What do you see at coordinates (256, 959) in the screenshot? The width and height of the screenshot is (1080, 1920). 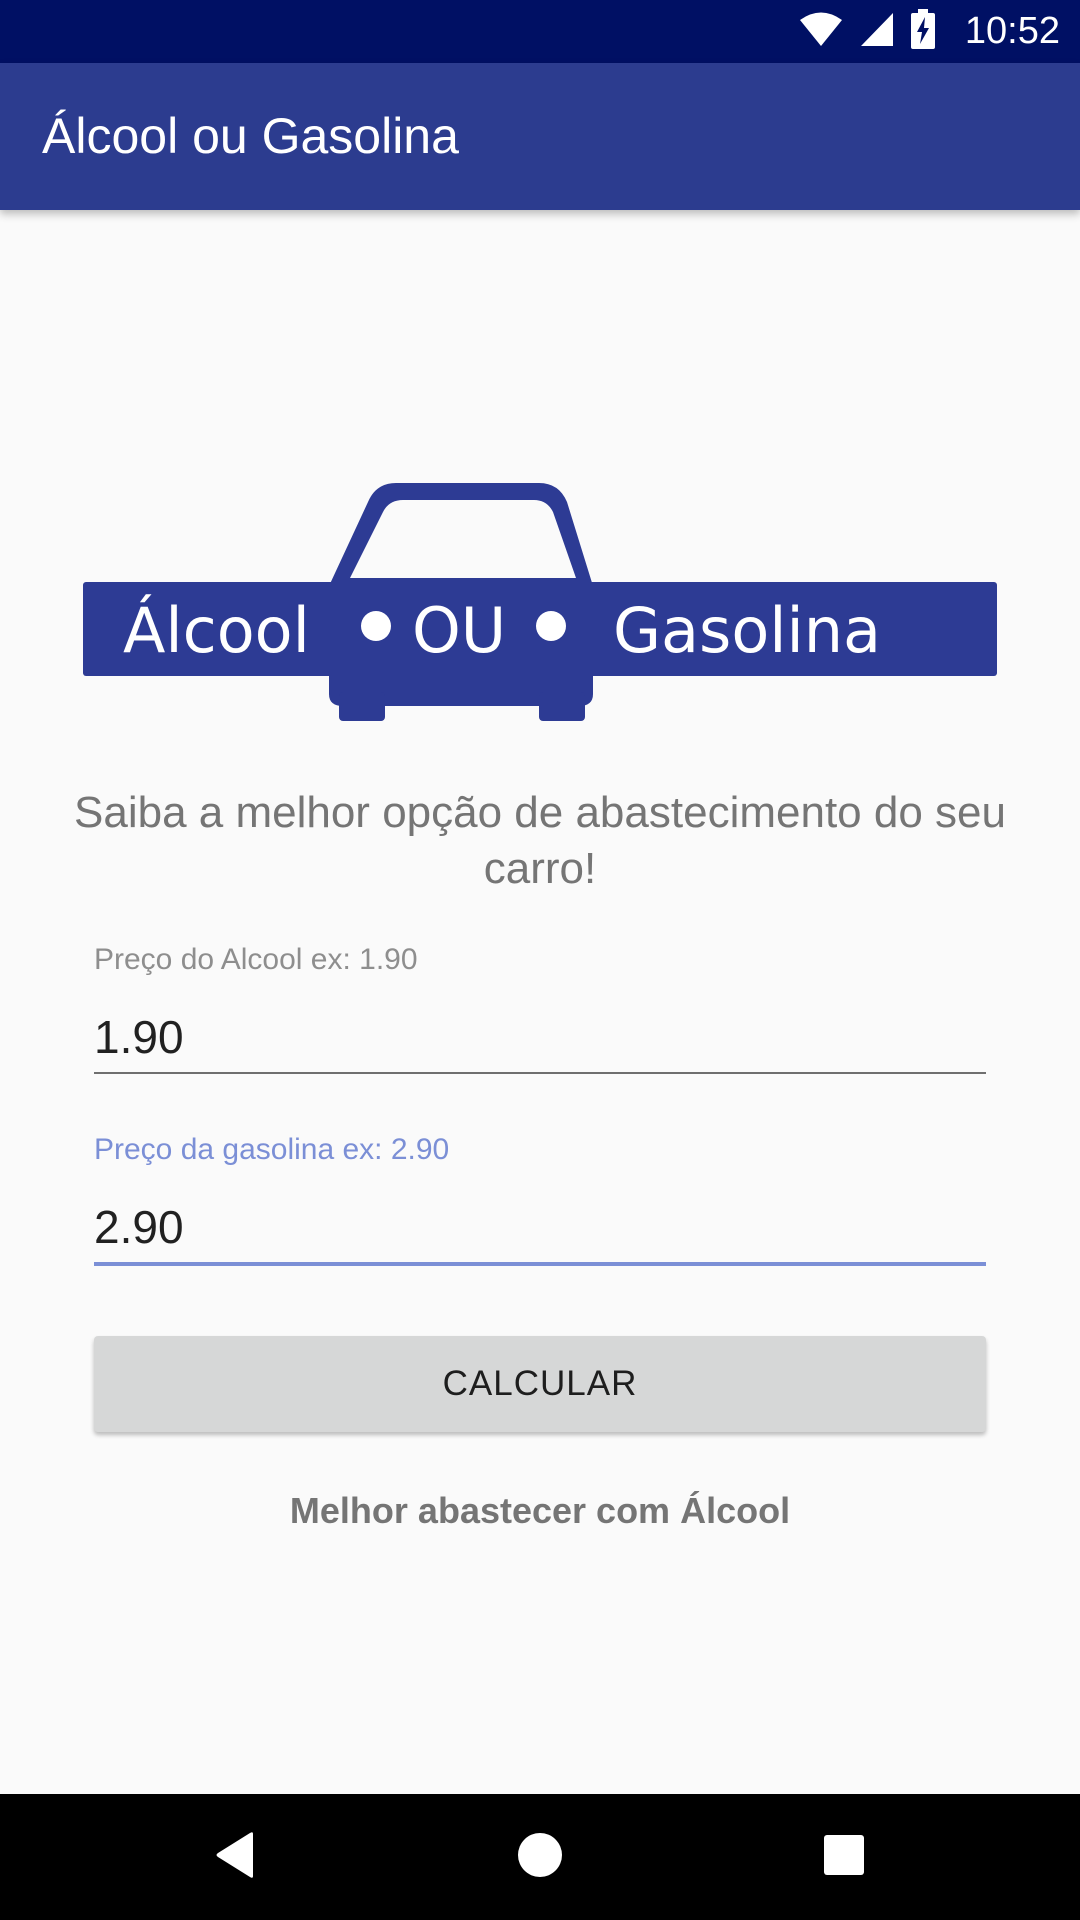 I see `alcool-price-label: Preço do Alcool ex: 1.90` at bounding box center [256, 959].